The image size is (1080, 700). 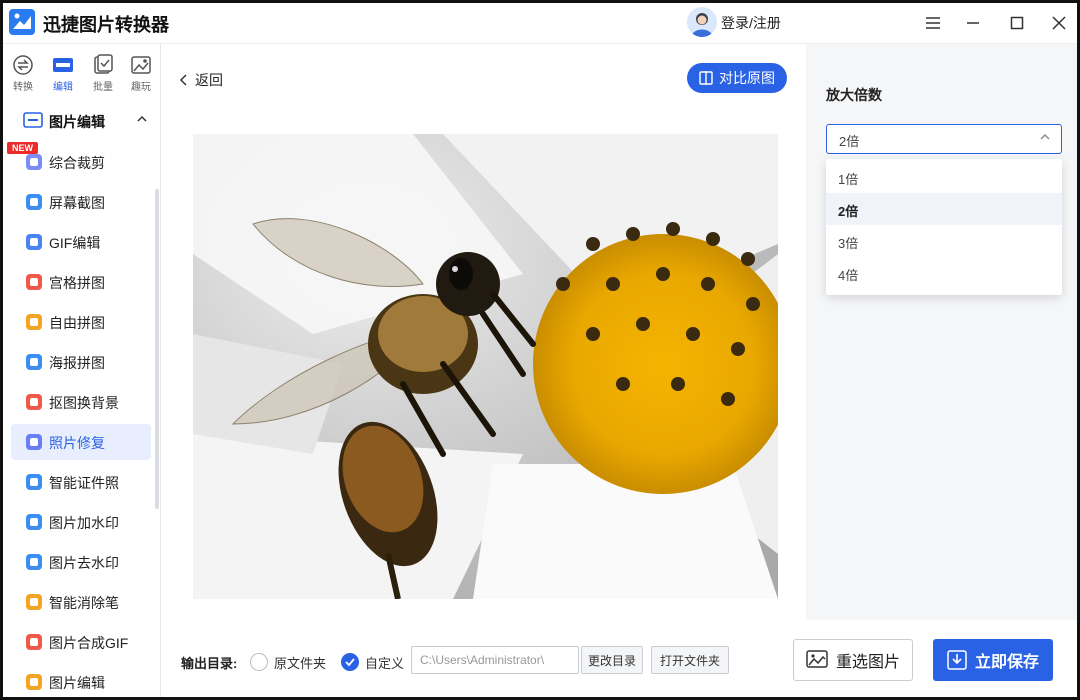 I want to click on sidebar-item-photo-repair: 照片修复, so click(x=81, y=442).